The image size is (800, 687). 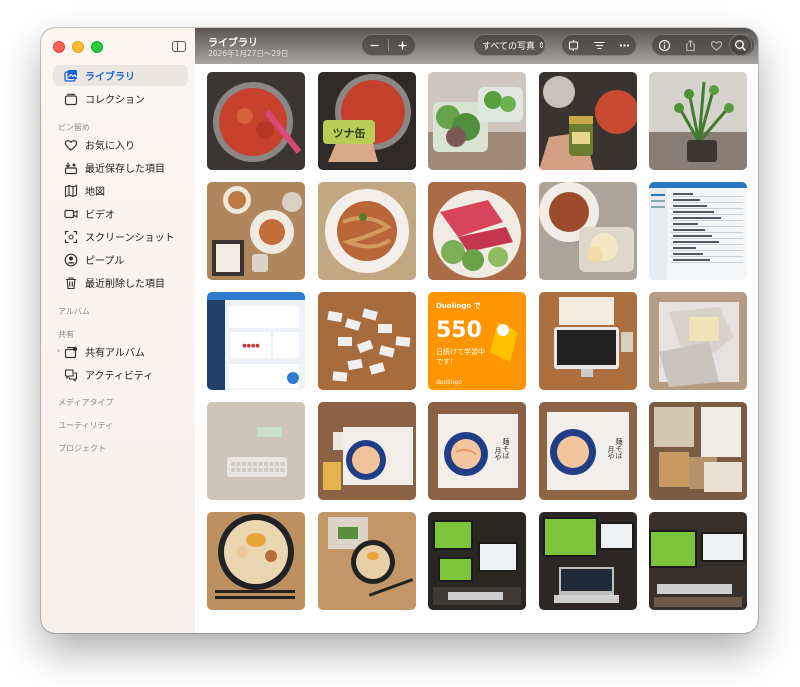 I want to click on section-header-shared: 共有, so click(x=66, y=334).